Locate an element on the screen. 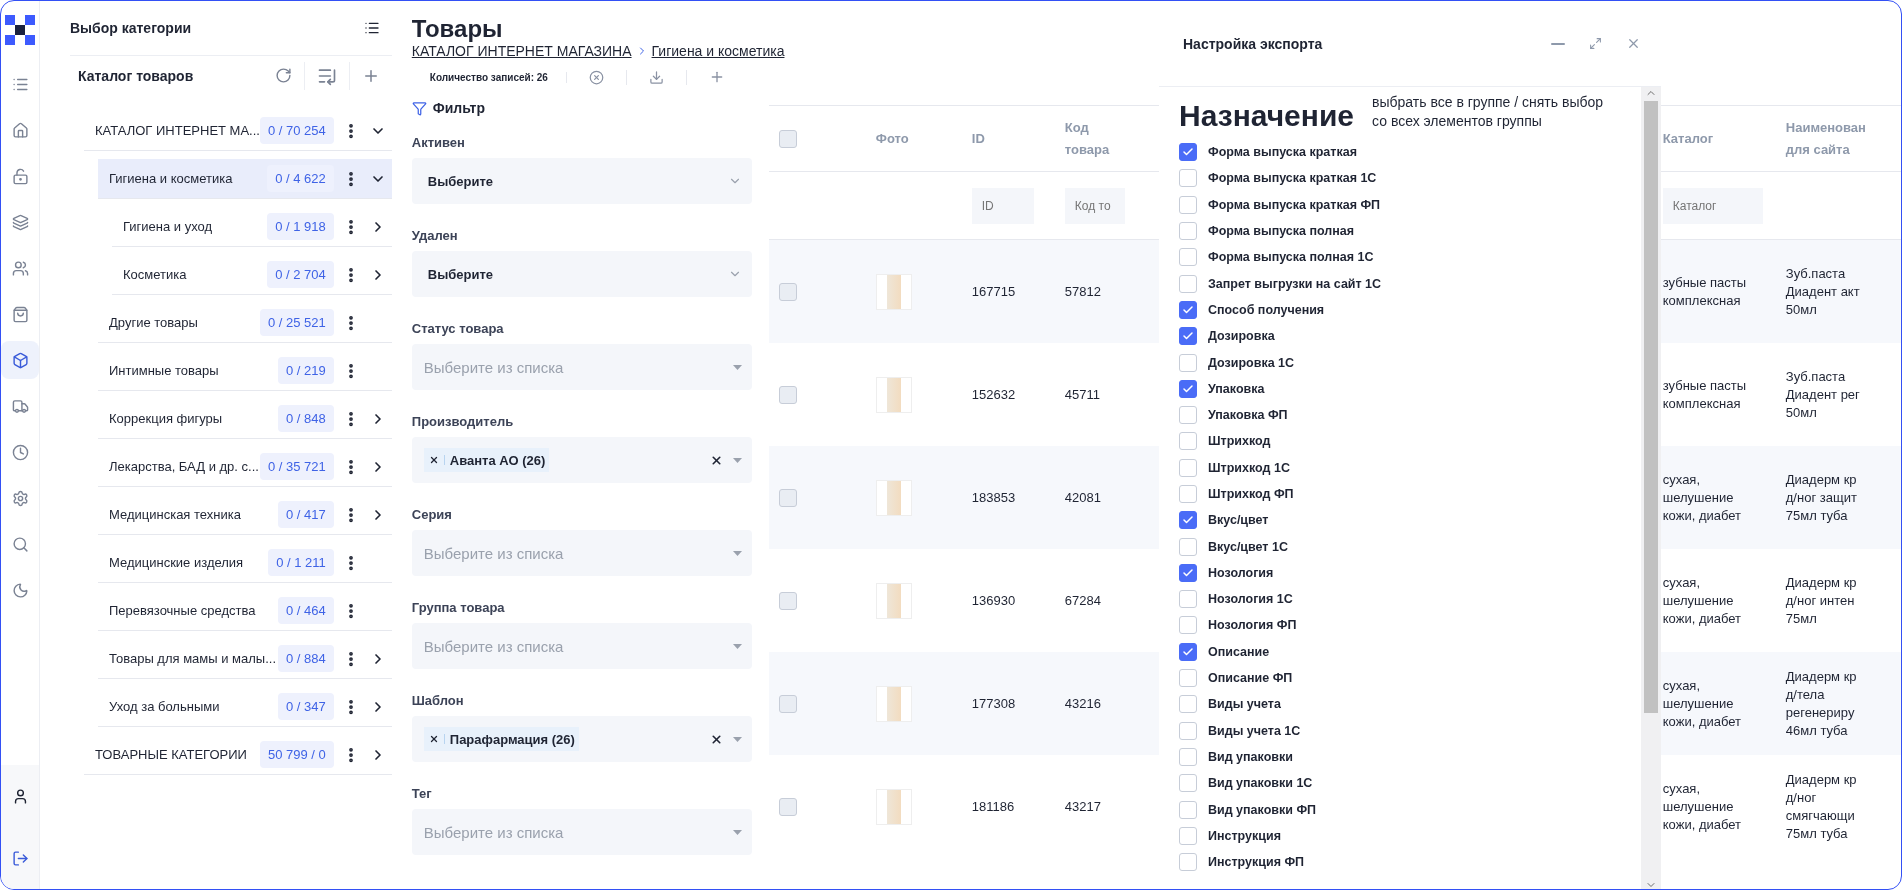 The width and height of the screenshot is (1902, 890). column-header: Каталог is located at coordinates (1688, 138).